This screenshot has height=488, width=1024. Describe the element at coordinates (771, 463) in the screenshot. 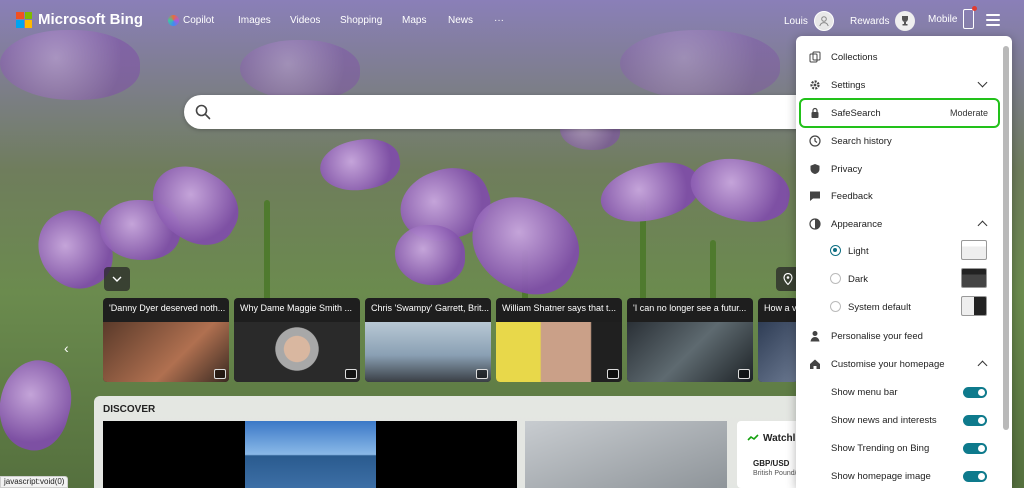

I see `watchlist-item: GBP/USD` at that location.